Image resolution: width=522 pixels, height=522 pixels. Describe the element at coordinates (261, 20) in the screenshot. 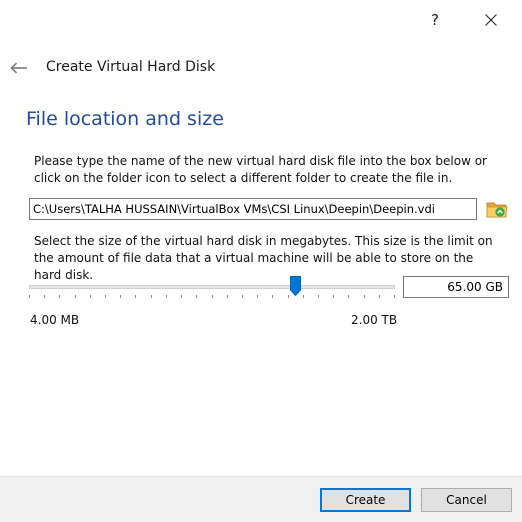

I see `title-bar: ?` at that location.